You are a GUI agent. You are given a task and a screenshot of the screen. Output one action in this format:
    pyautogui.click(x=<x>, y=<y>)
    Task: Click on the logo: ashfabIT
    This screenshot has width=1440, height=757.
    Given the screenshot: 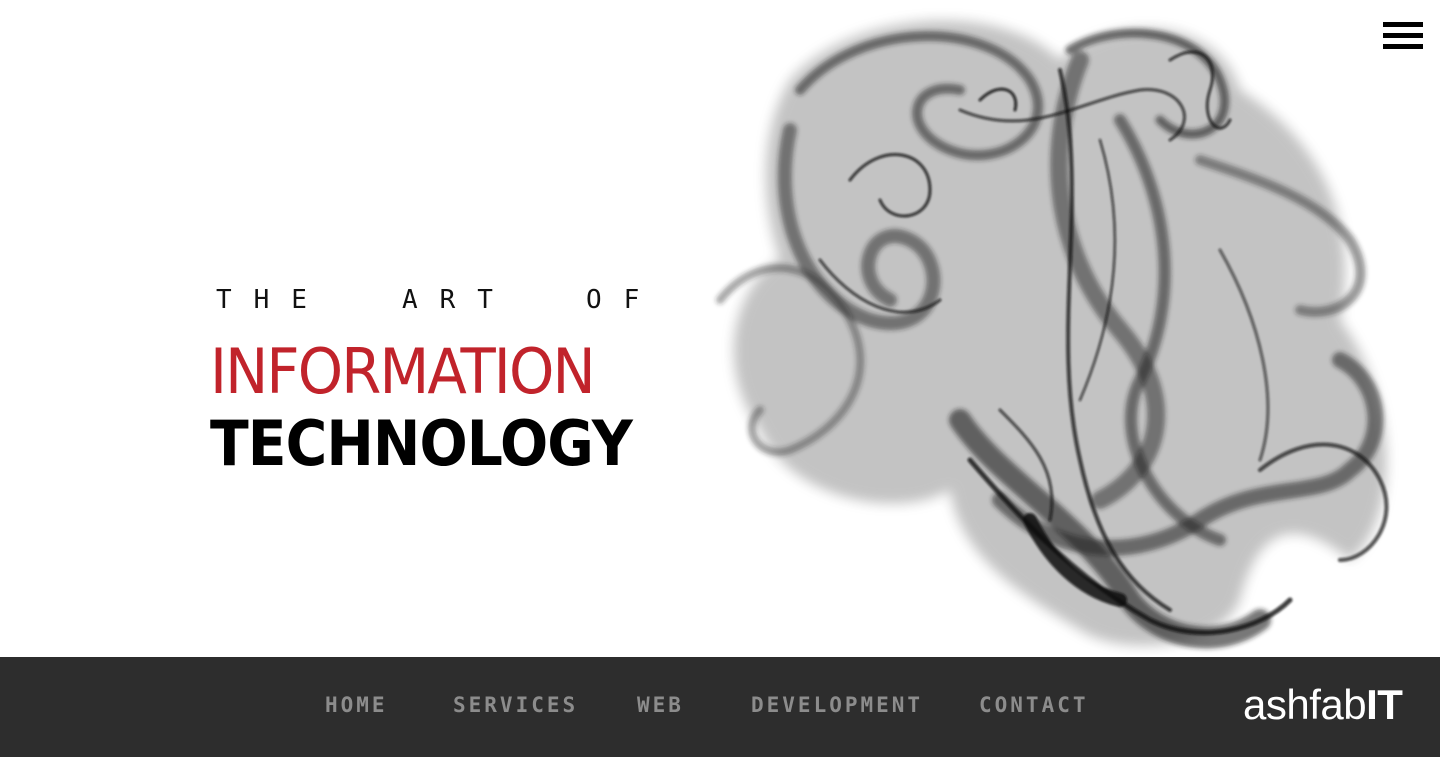 What is the action you would take?
    pyautogui.click(x=1323, y=705)
    